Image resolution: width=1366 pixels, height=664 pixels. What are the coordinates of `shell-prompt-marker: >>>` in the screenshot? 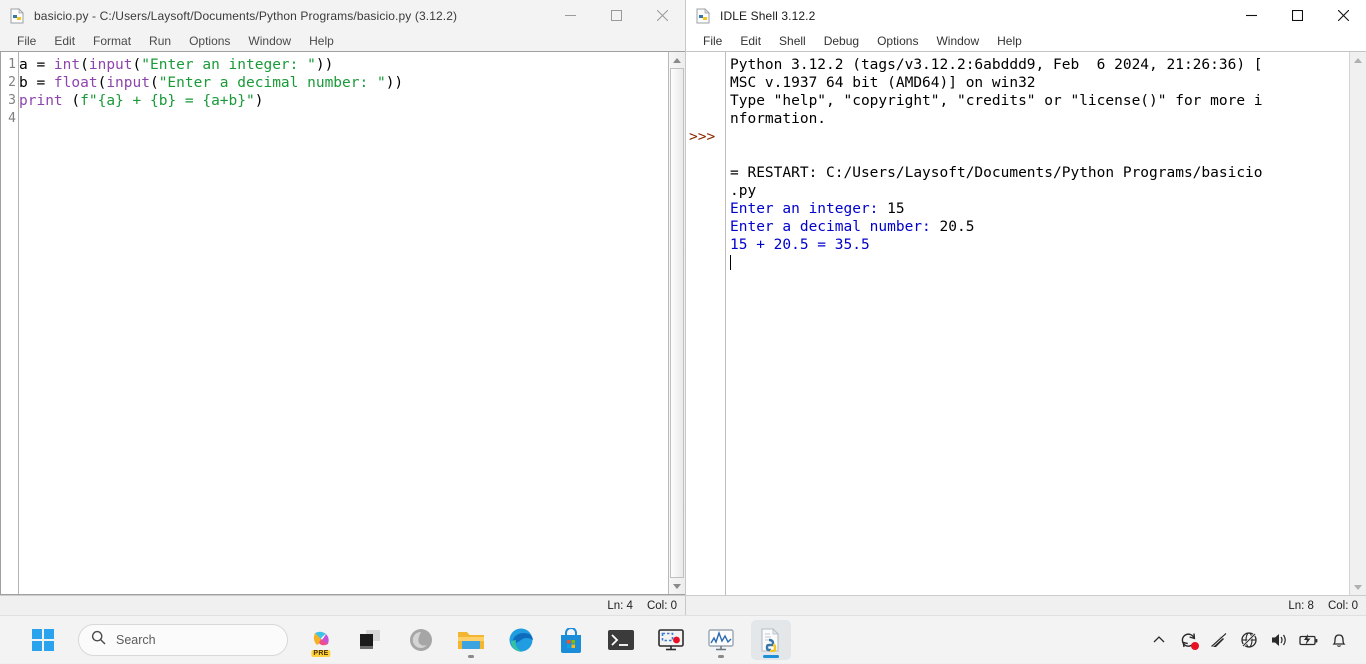 It's located at (707, 137).